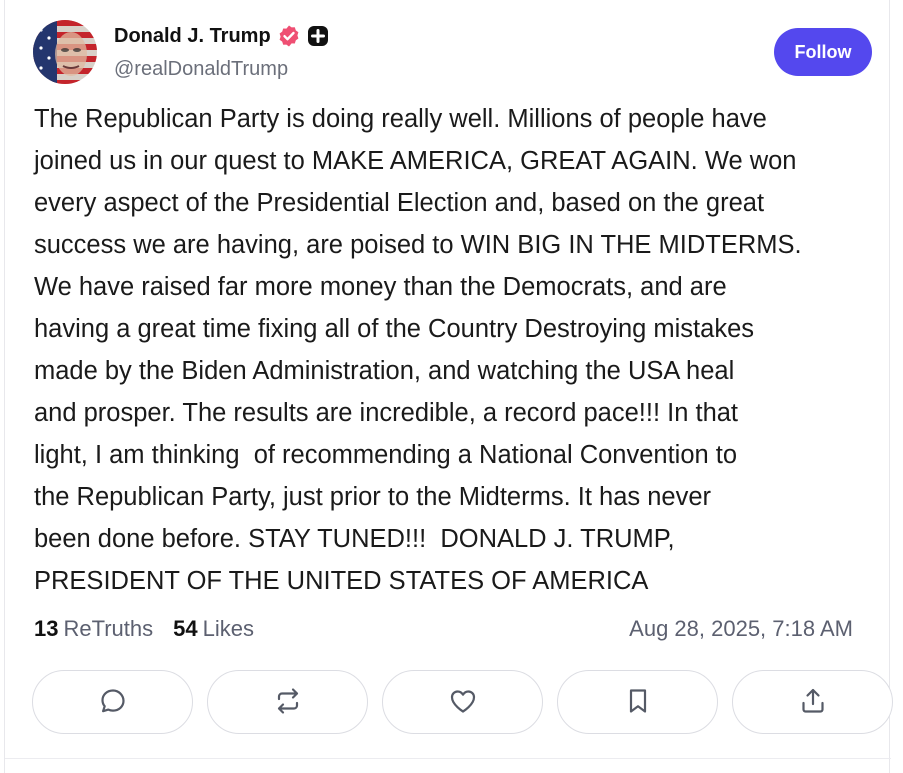  What do you see at coordinates (108, 629) in the screenshot?
I see `retruths-label: ReTruths` at bounding box center [108, 629].